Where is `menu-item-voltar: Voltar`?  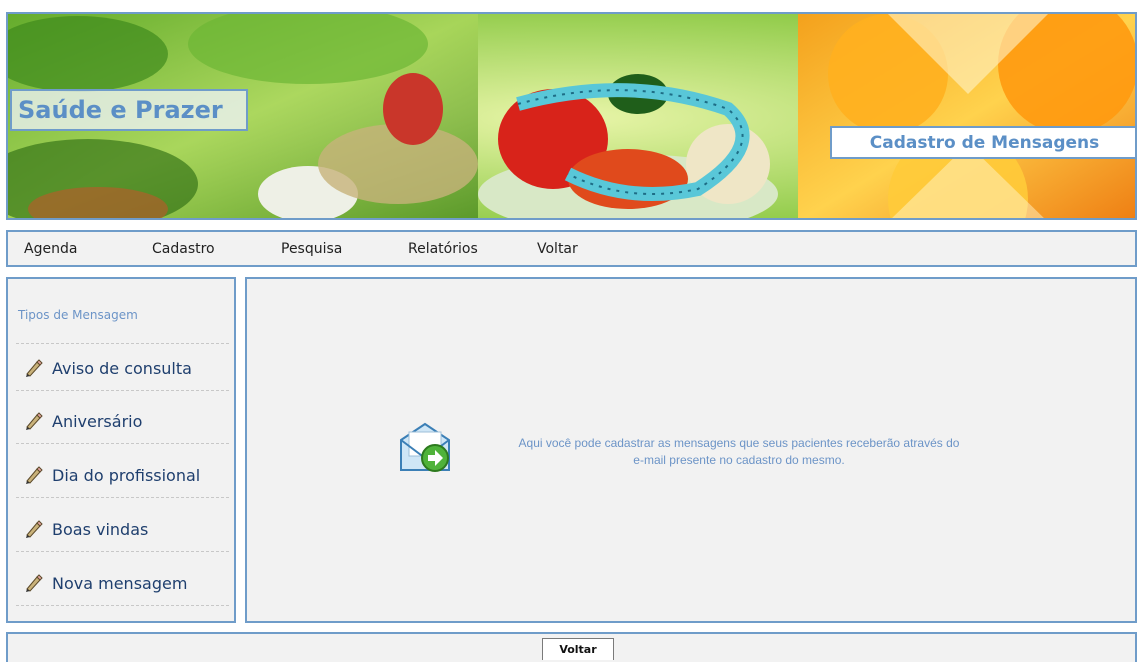
menu-item-voltar: Voltar is located at coordinates (557, 249).